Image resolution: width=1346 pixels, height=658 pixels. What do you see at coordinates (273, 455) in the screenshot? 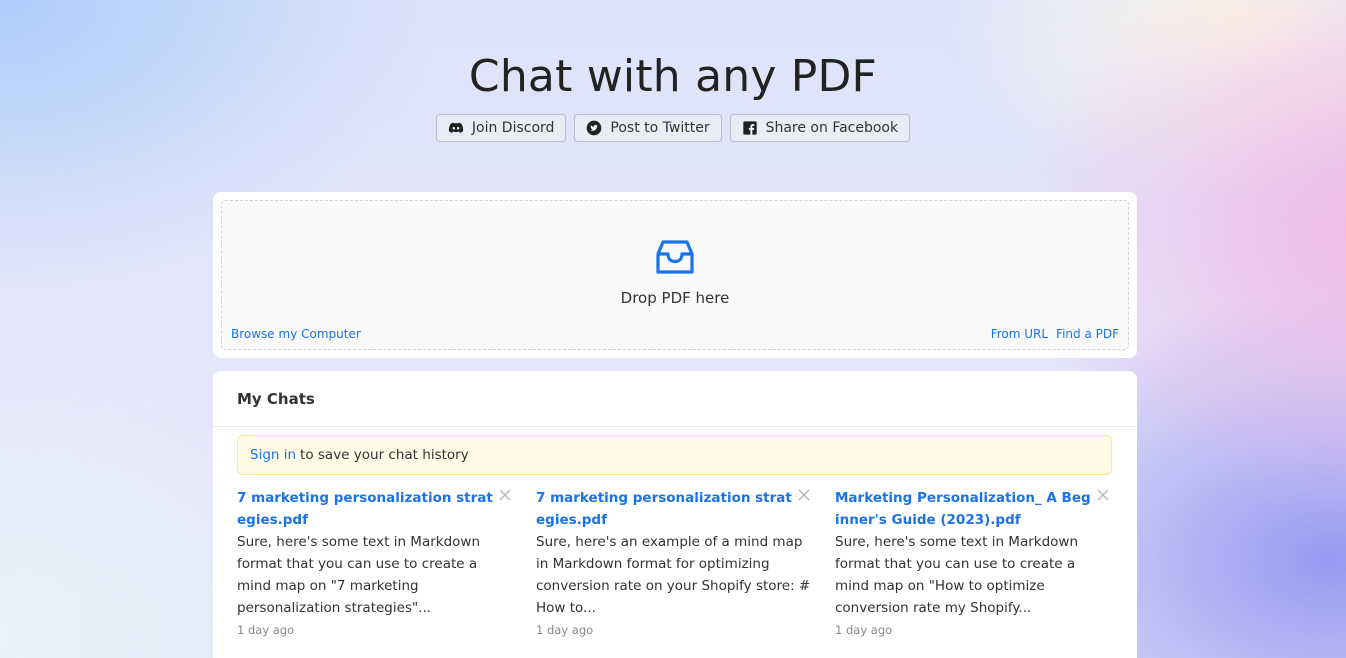
I see `sign-in-link: Sign in` at bounding box center [273, 455].